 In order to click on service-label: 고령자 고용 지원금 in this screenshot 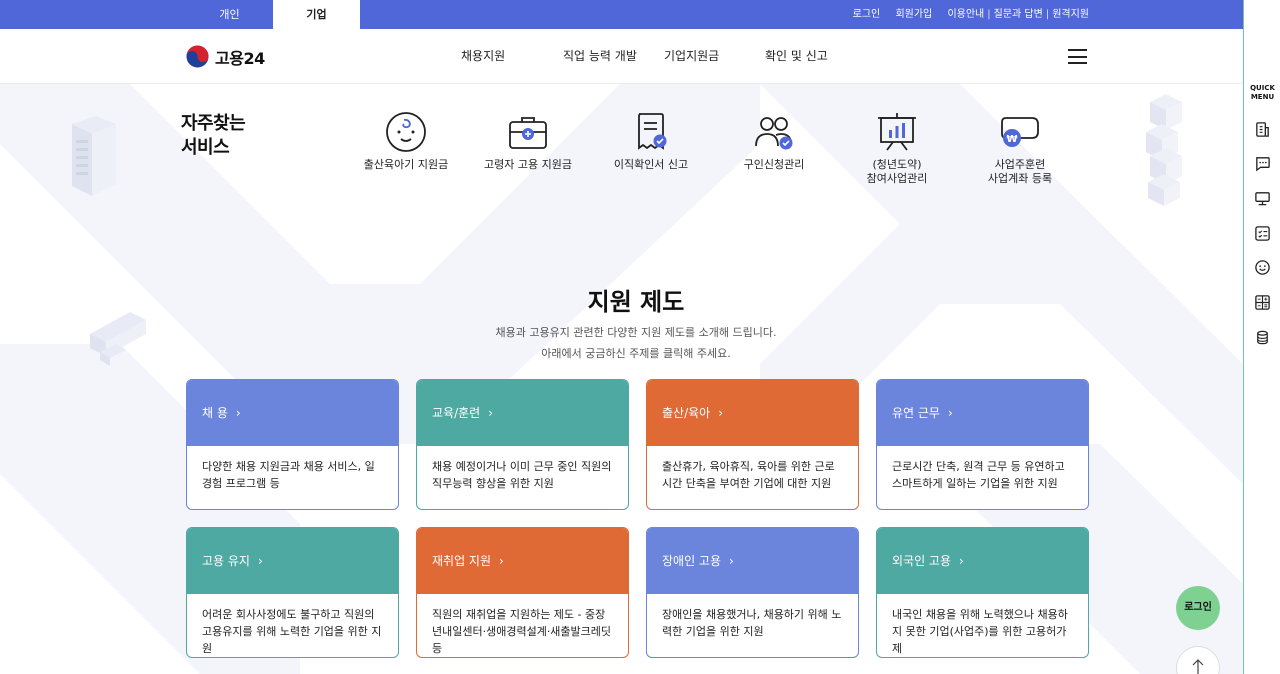, I will do `click(528, 164)`.